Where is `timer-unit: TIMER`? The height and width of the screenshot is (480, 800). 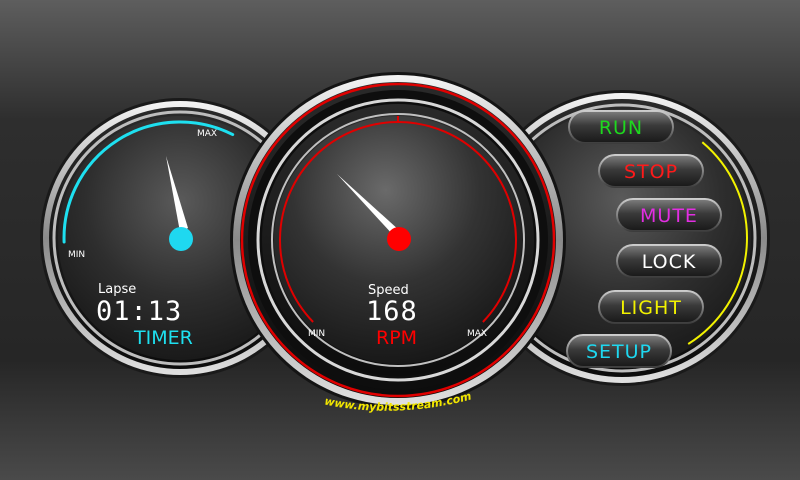
timer-unit: TIMER is located at coordinates (163, 338).